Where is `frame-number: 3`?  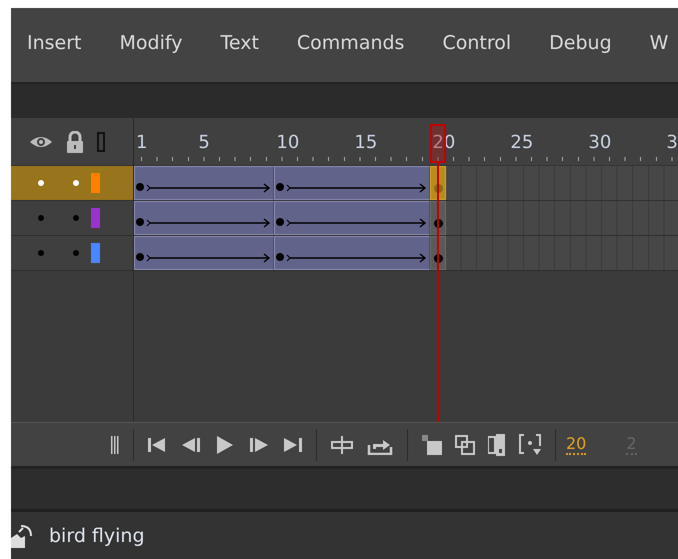
frame-number: 3 is located at coordinates (672, 142).